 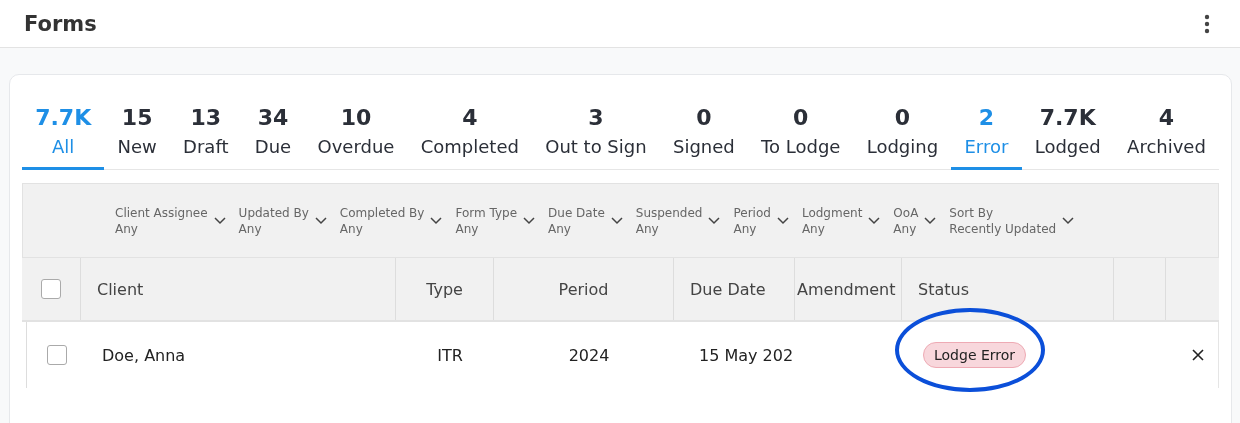 What do you see at coordinates (137, 136) in the screenshot?
I see `status-tab: 15 New` at bounding box center [137, 136].